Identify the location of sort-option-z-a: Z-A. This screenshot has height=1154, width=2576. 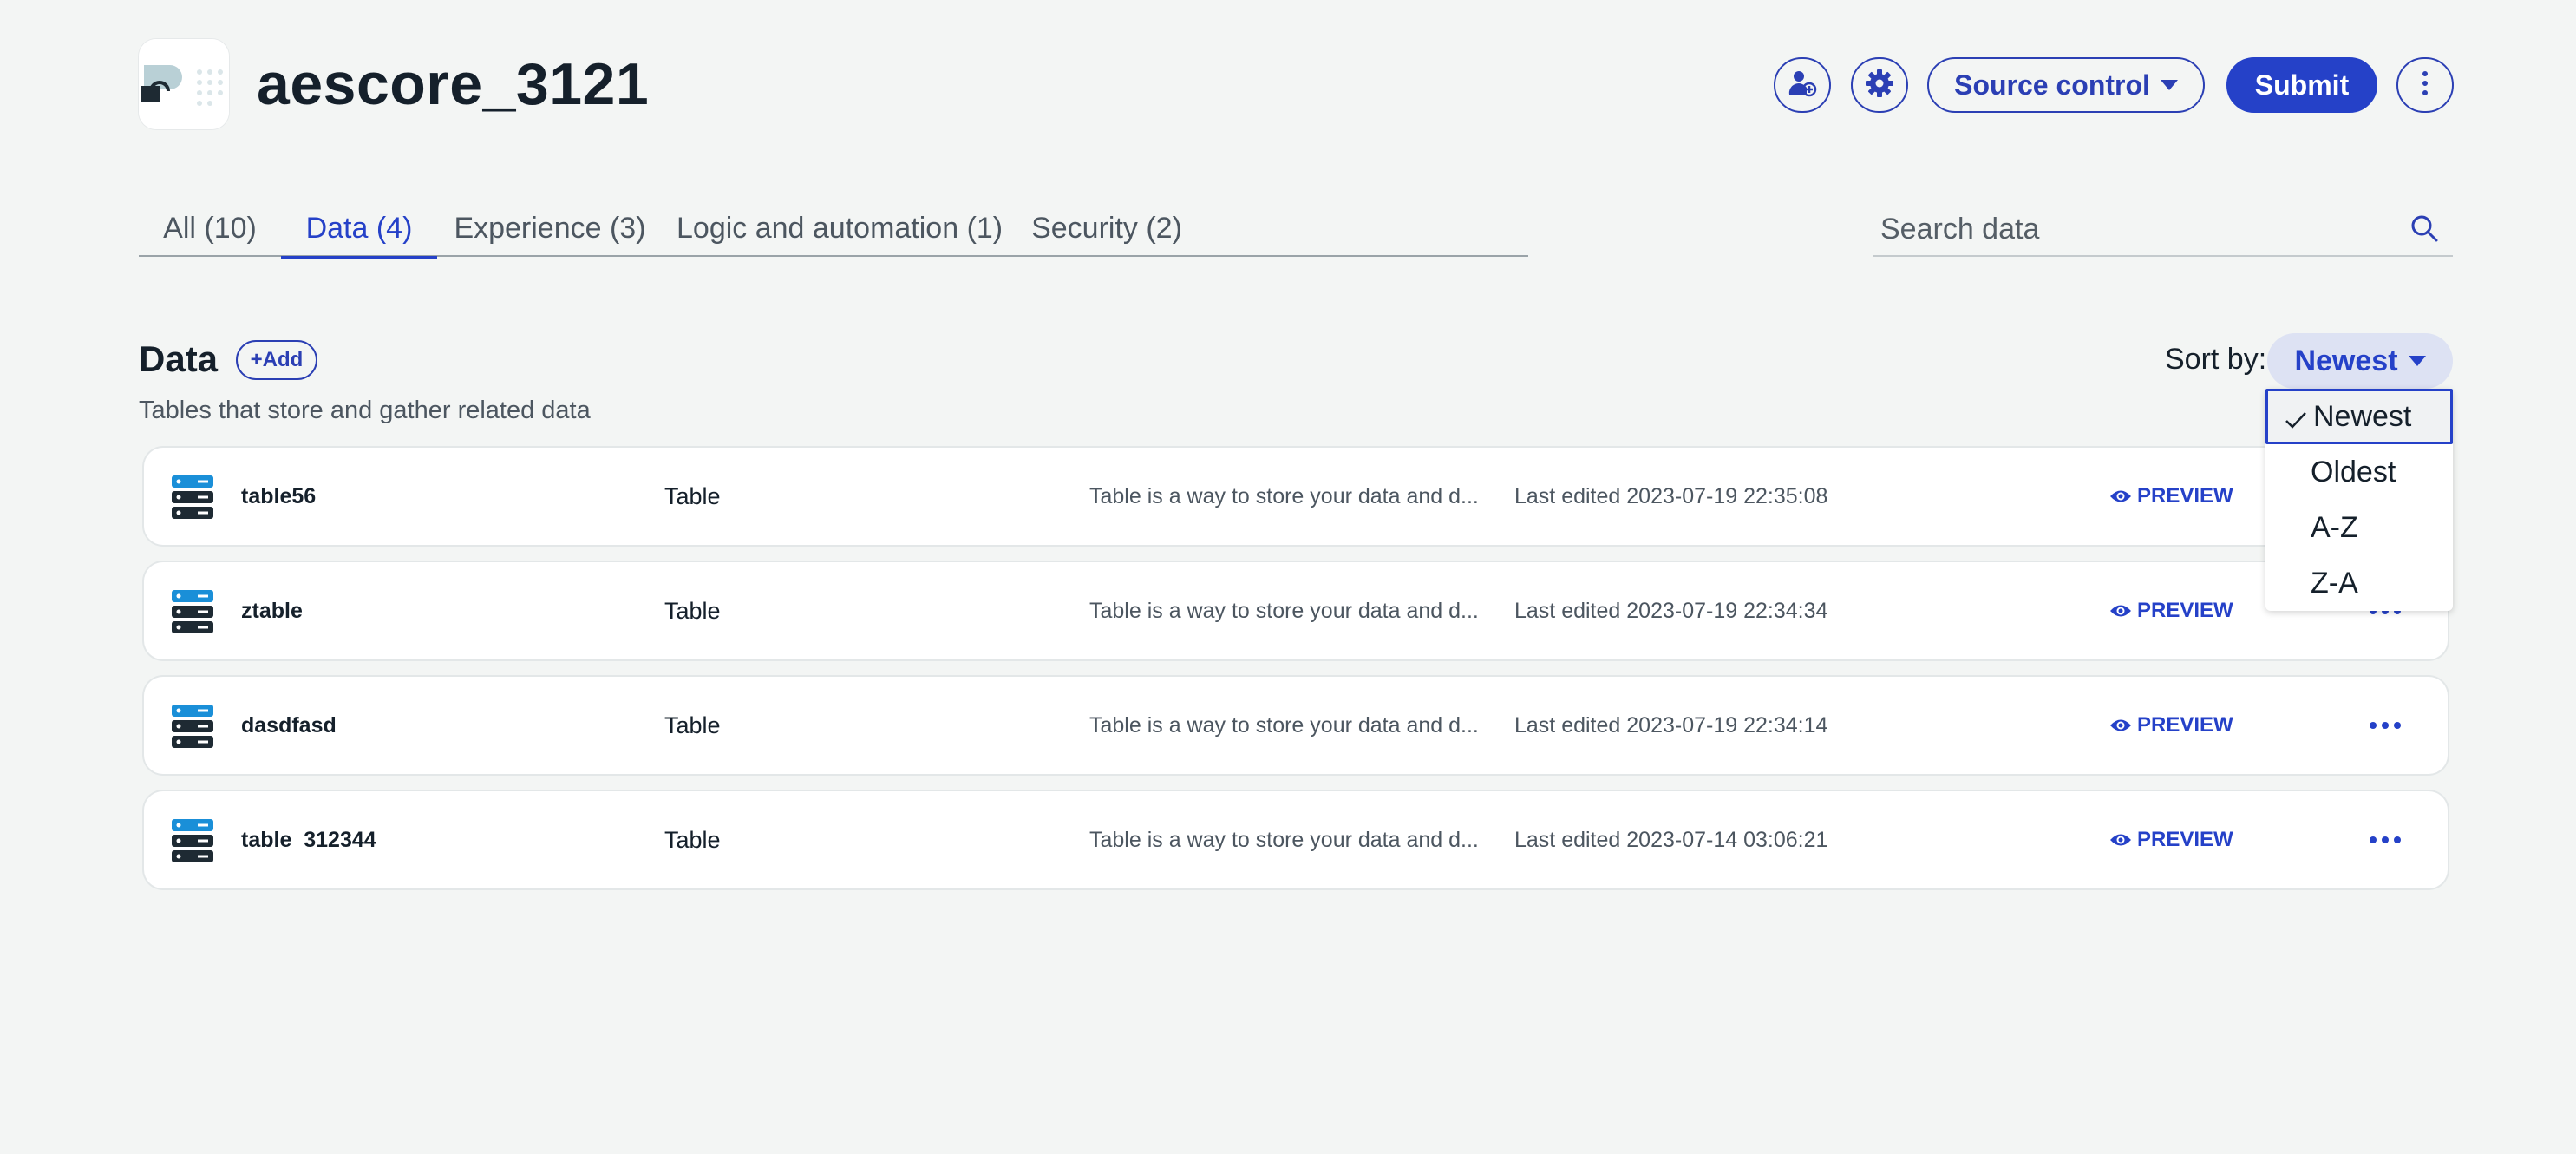
(2359, 583).